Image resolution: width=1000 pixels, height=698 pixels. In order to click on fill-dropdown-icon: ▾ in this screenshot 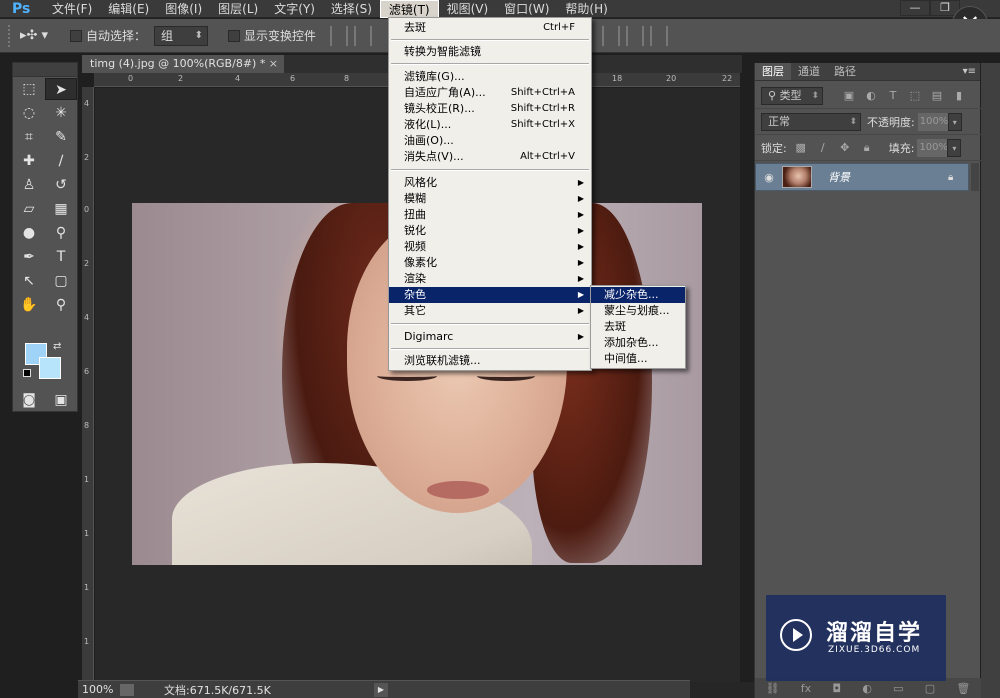, I will do `click(954, 147)`.